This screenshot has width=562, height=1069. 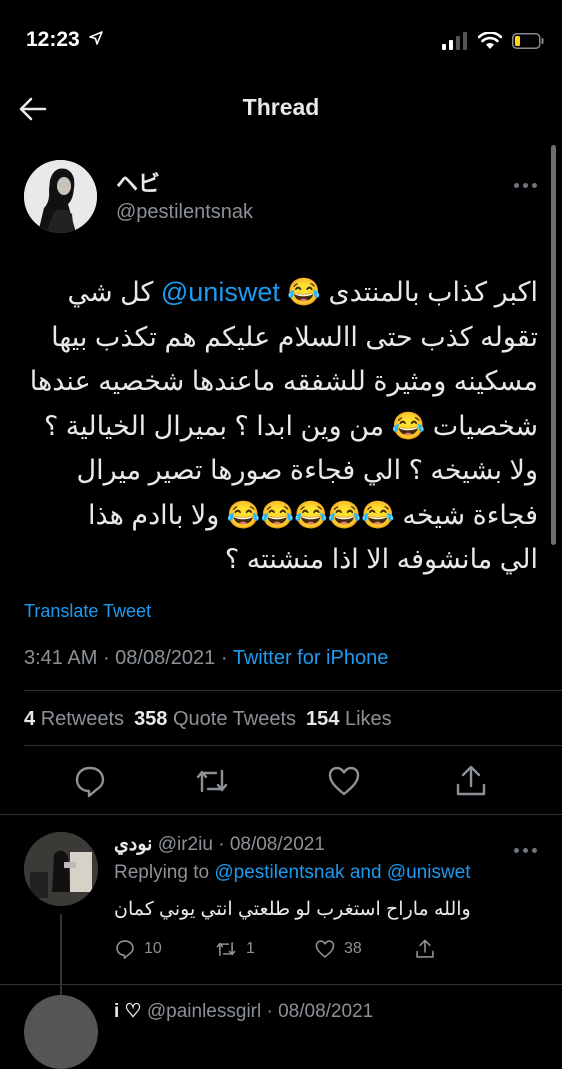 What do you see at coordinates (165, 658) in the screenshot?
I see `tweet-date: 08/08/2021` at bounding box center [165, 658].